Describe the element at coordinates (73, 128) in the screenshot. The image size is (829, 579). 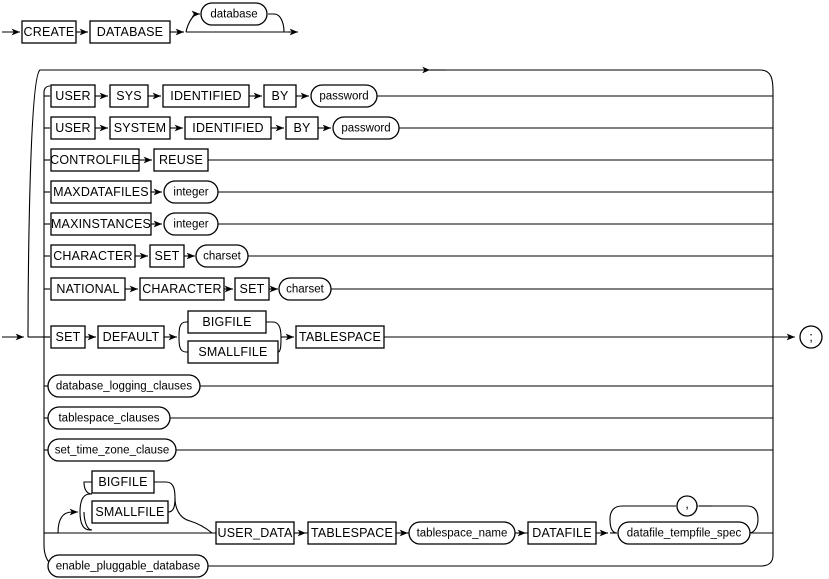
I see `user-keyword-box-2: USER` at that location.